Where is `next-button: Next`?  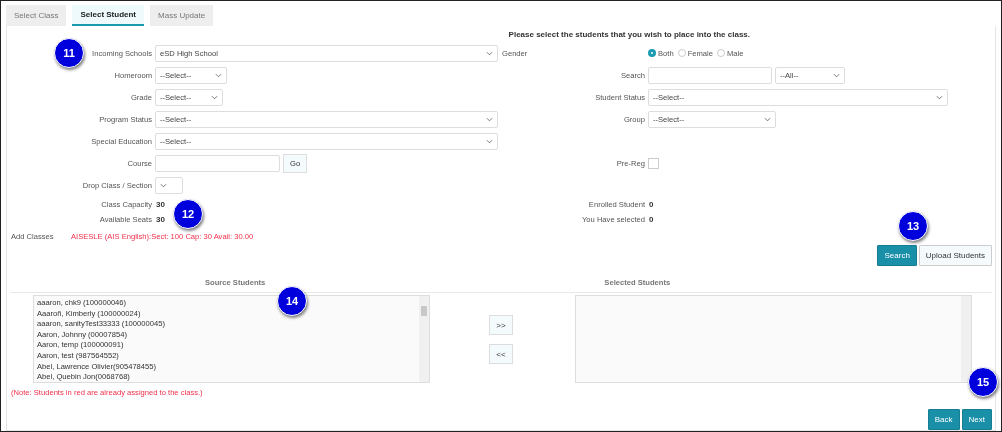 next-button: Next is located at coordinates (976, 419).